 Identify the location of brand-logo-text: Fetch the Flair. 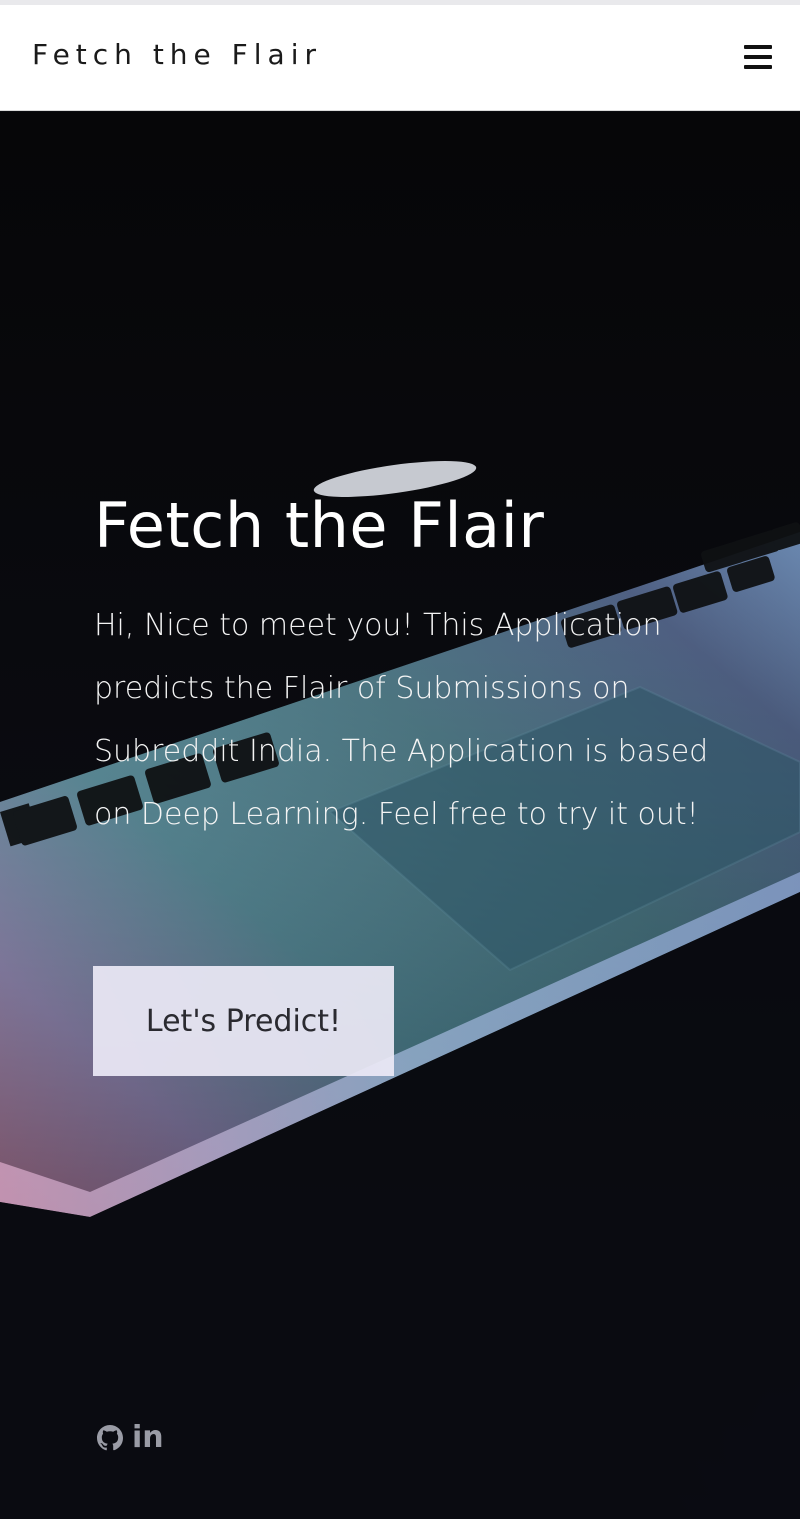
(177, 54).